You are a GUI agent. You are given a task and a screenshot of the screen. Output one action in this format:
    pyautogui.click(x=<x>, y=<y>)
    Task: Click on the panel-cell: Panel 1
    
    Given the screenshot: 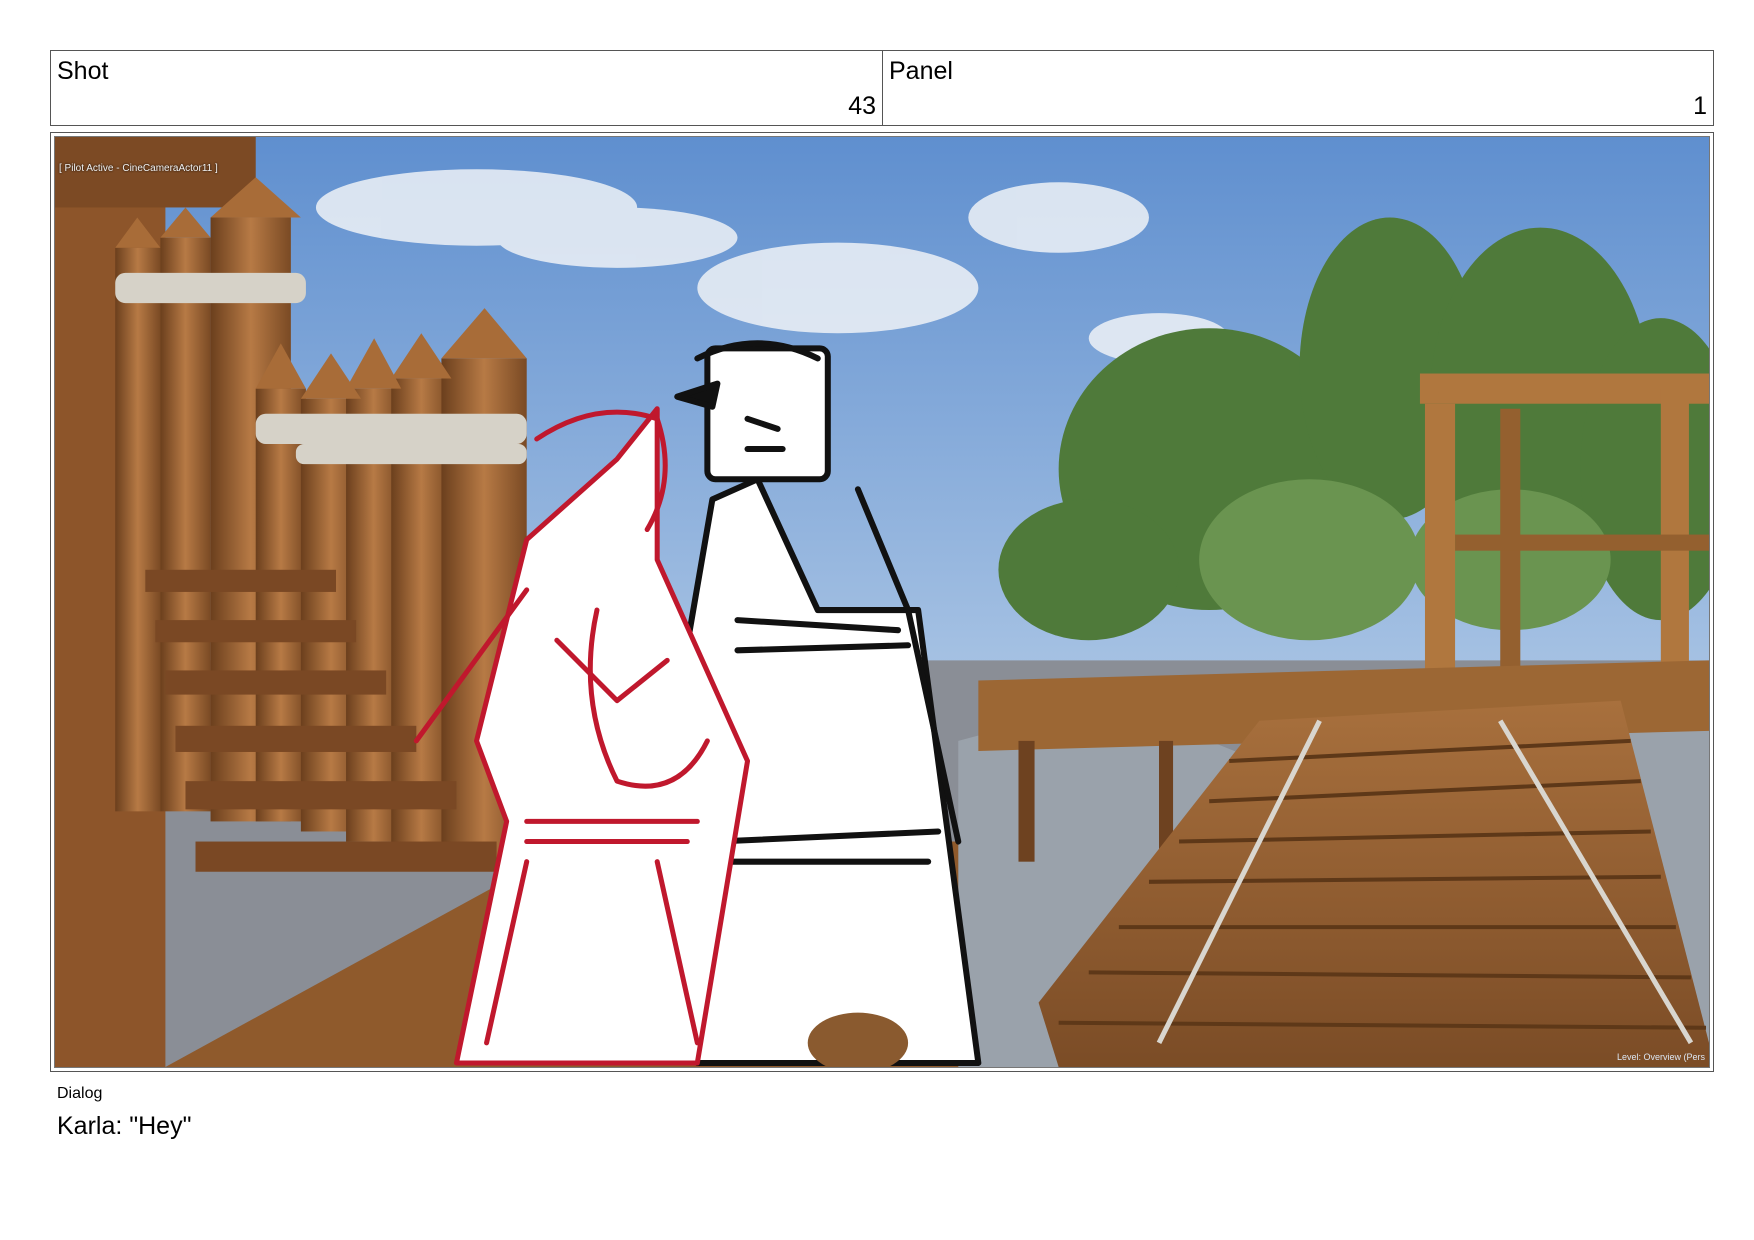 What is the action you would take?
    pyautogui.click(x=1298, y=88)
    